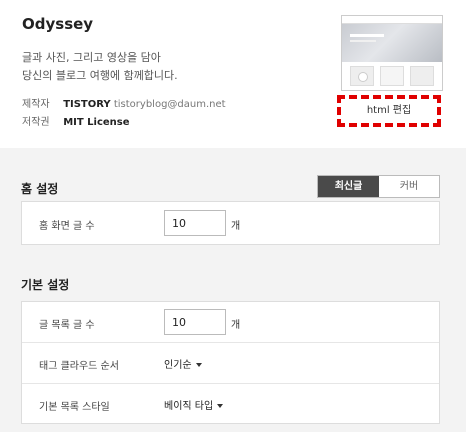 The width and height of the screenshot is (466, 432). Describe the element at coordinates (79, 366) in the screenshot. I see `tag-cloud-order-label: 태그 클라우드 순서` at that location.